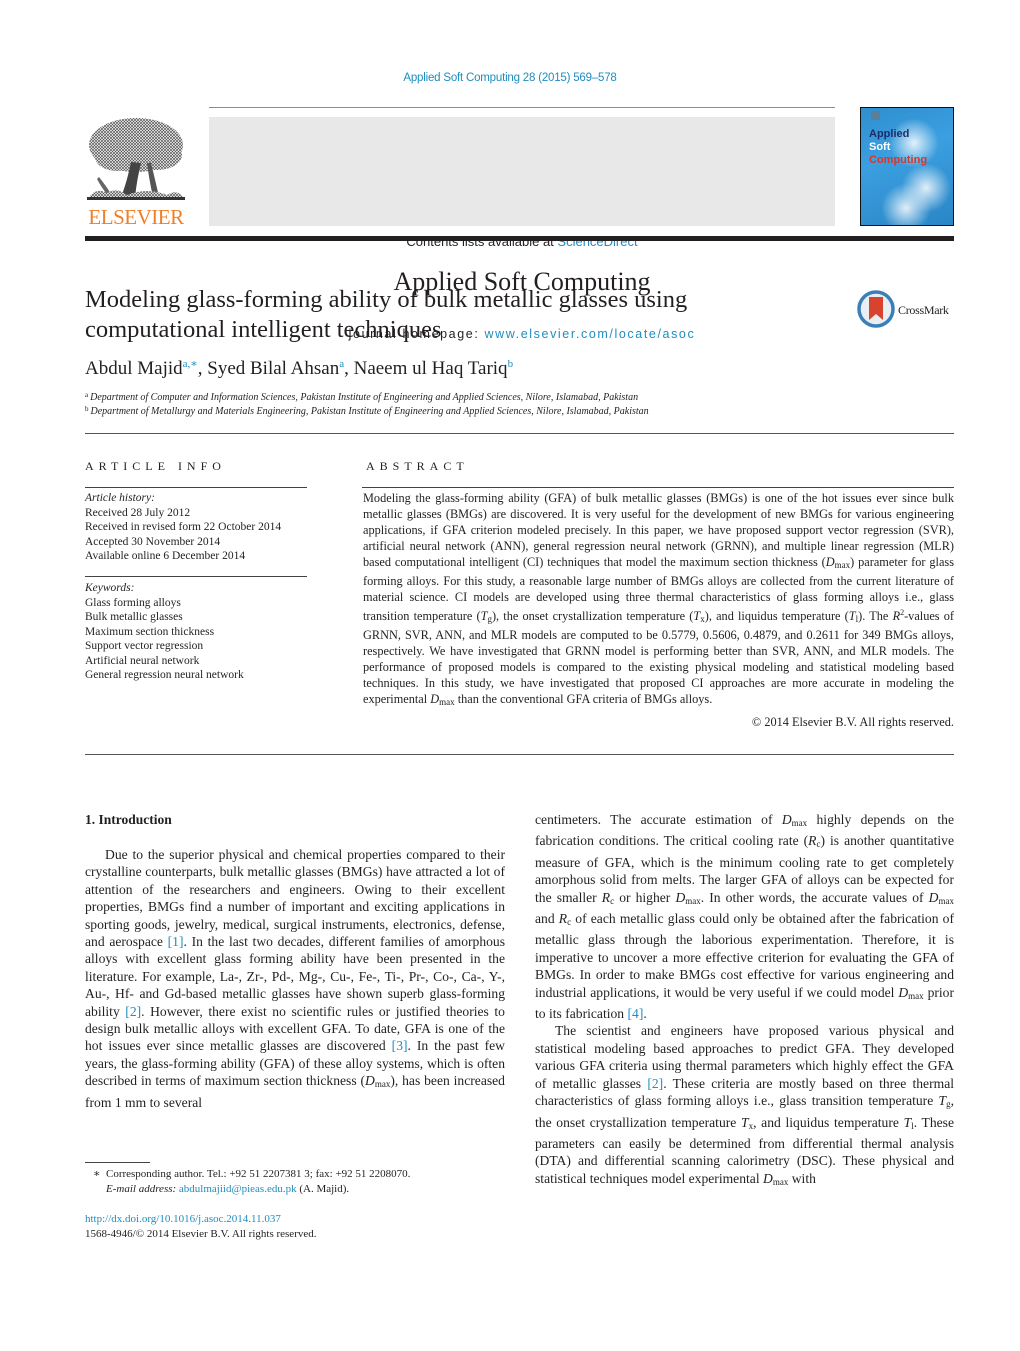 Image resolution: width=1020 pixels, height=1351 pixels. Describe the element at coordinates (802, 1178) in the screenshot. I see `text-span: with` at that location.